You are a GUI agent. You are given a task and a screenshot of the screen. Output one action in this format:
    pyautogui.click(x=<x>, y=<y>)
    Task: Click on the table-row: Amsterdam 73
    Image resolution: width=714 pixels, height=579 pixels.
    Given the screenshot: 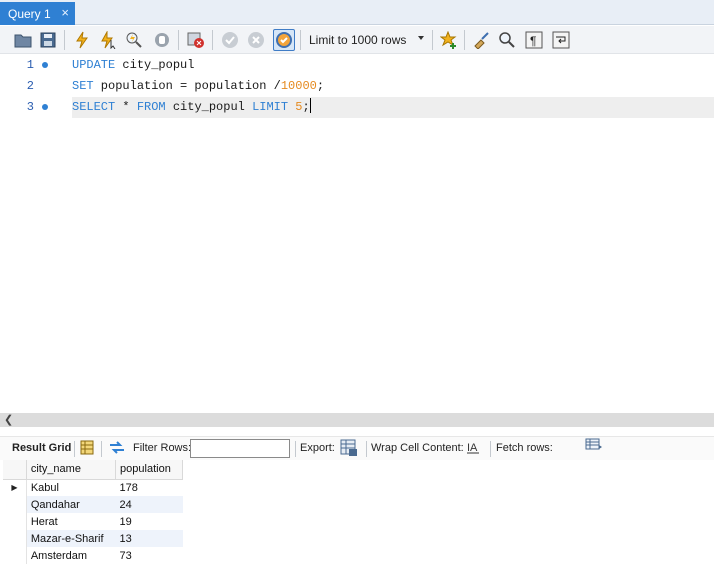 What is the action you would take?
    pyautogui.click(x=93, y=555)
    